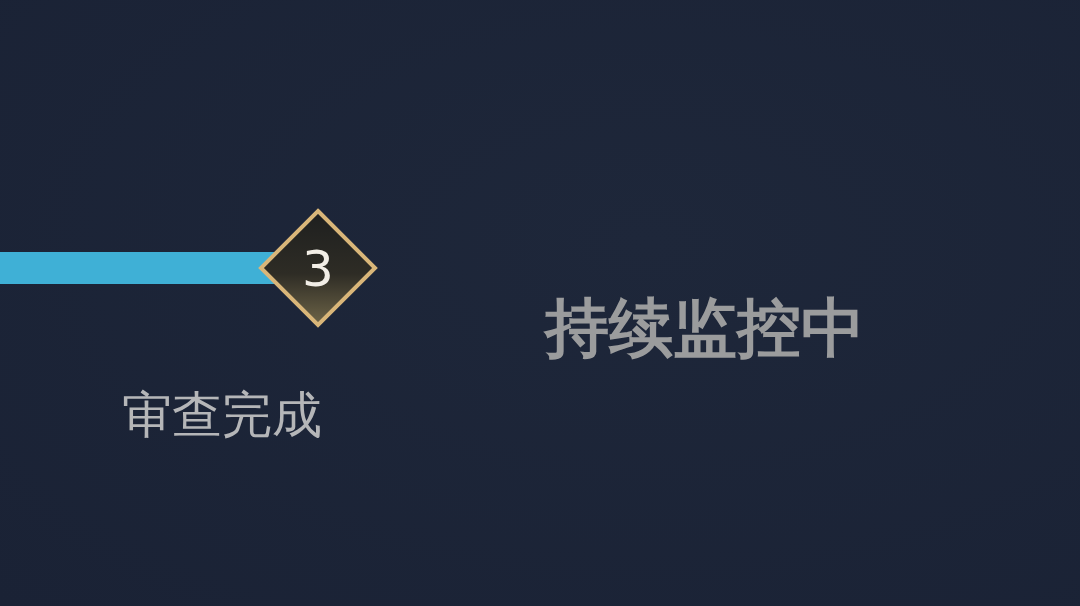 This screenshot has height=606, width=1080. Describe the element at coordinates (705, 328) in the screenshot. I see `status-text: 持续监控中` at that location.